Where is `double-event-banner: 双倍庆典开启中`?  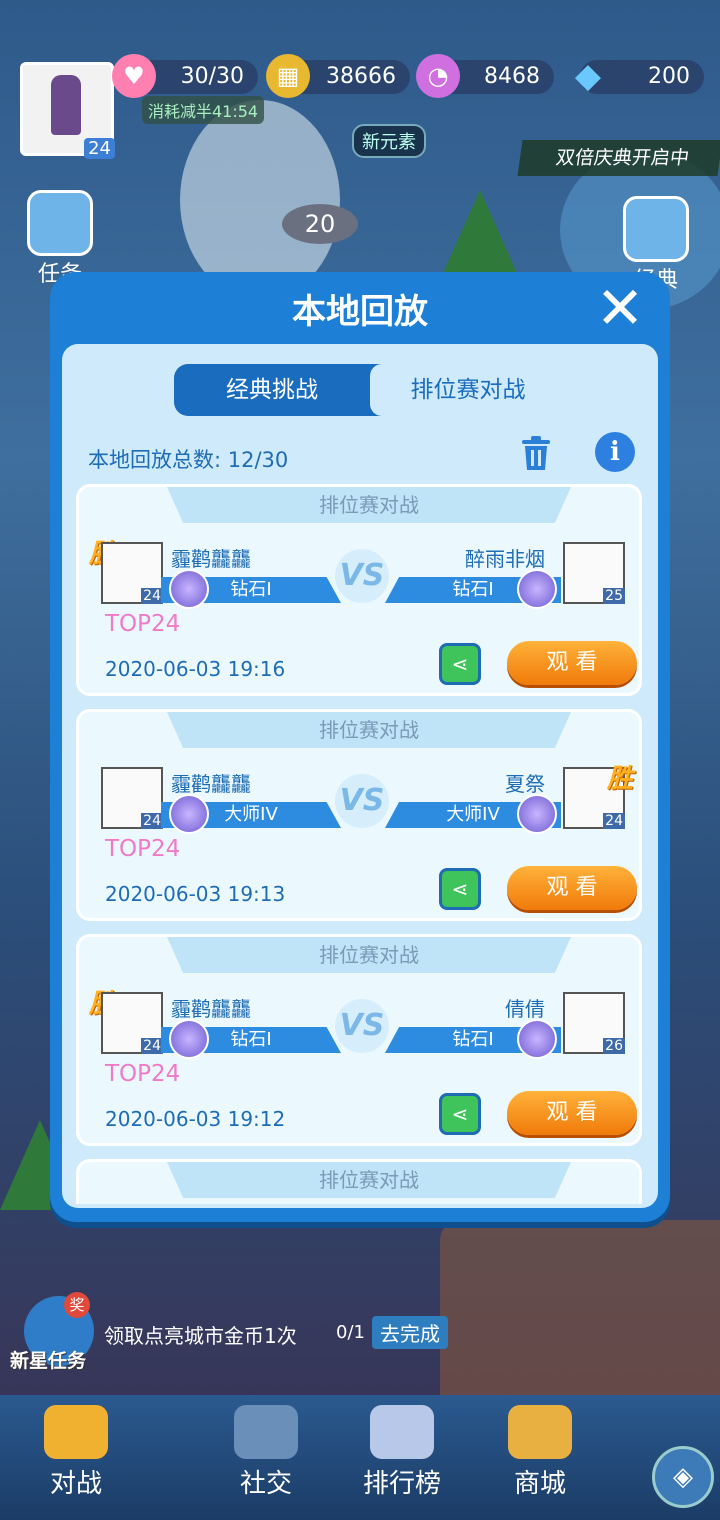
double-event-banner: 双倍庆典开启中 is located at coordinates (618, 158).